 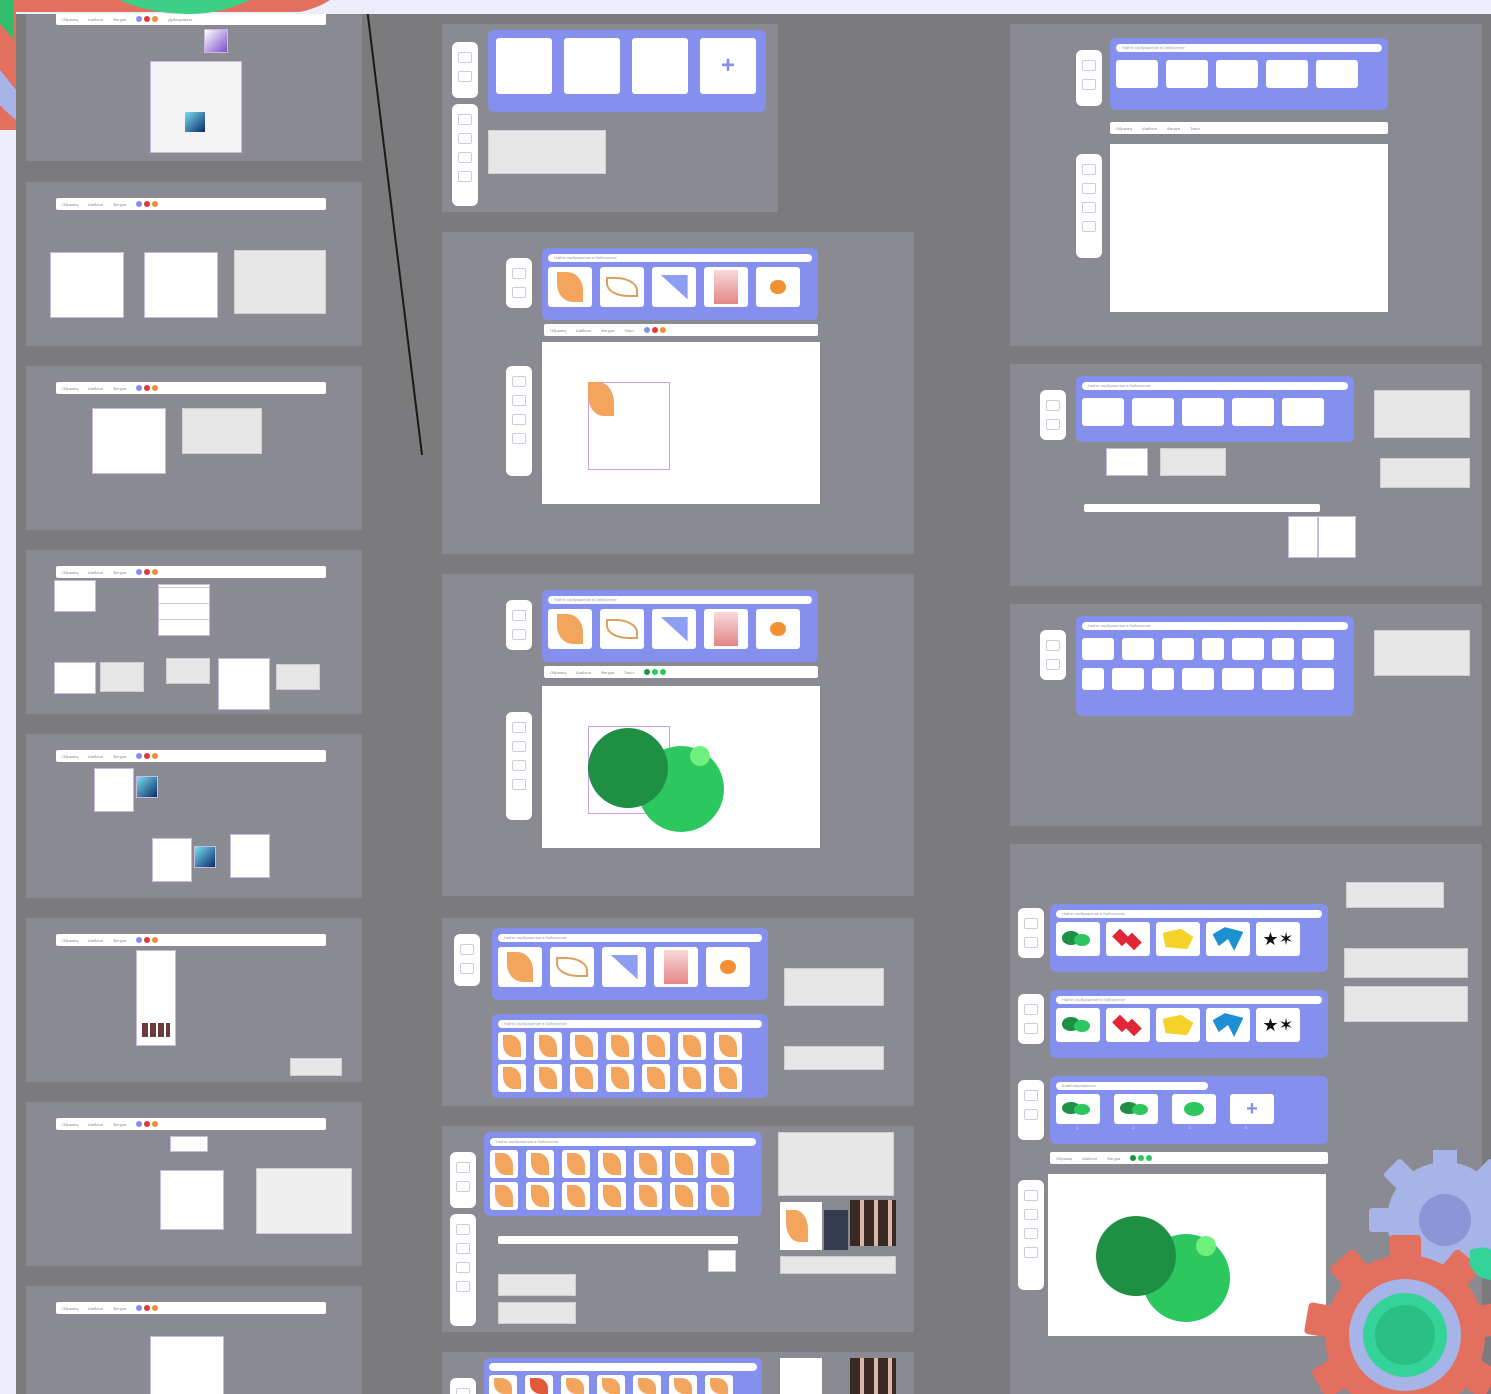 I want to click on screen-card-8: Образец Шаблон Фигура, so click(x=194, y=1340).